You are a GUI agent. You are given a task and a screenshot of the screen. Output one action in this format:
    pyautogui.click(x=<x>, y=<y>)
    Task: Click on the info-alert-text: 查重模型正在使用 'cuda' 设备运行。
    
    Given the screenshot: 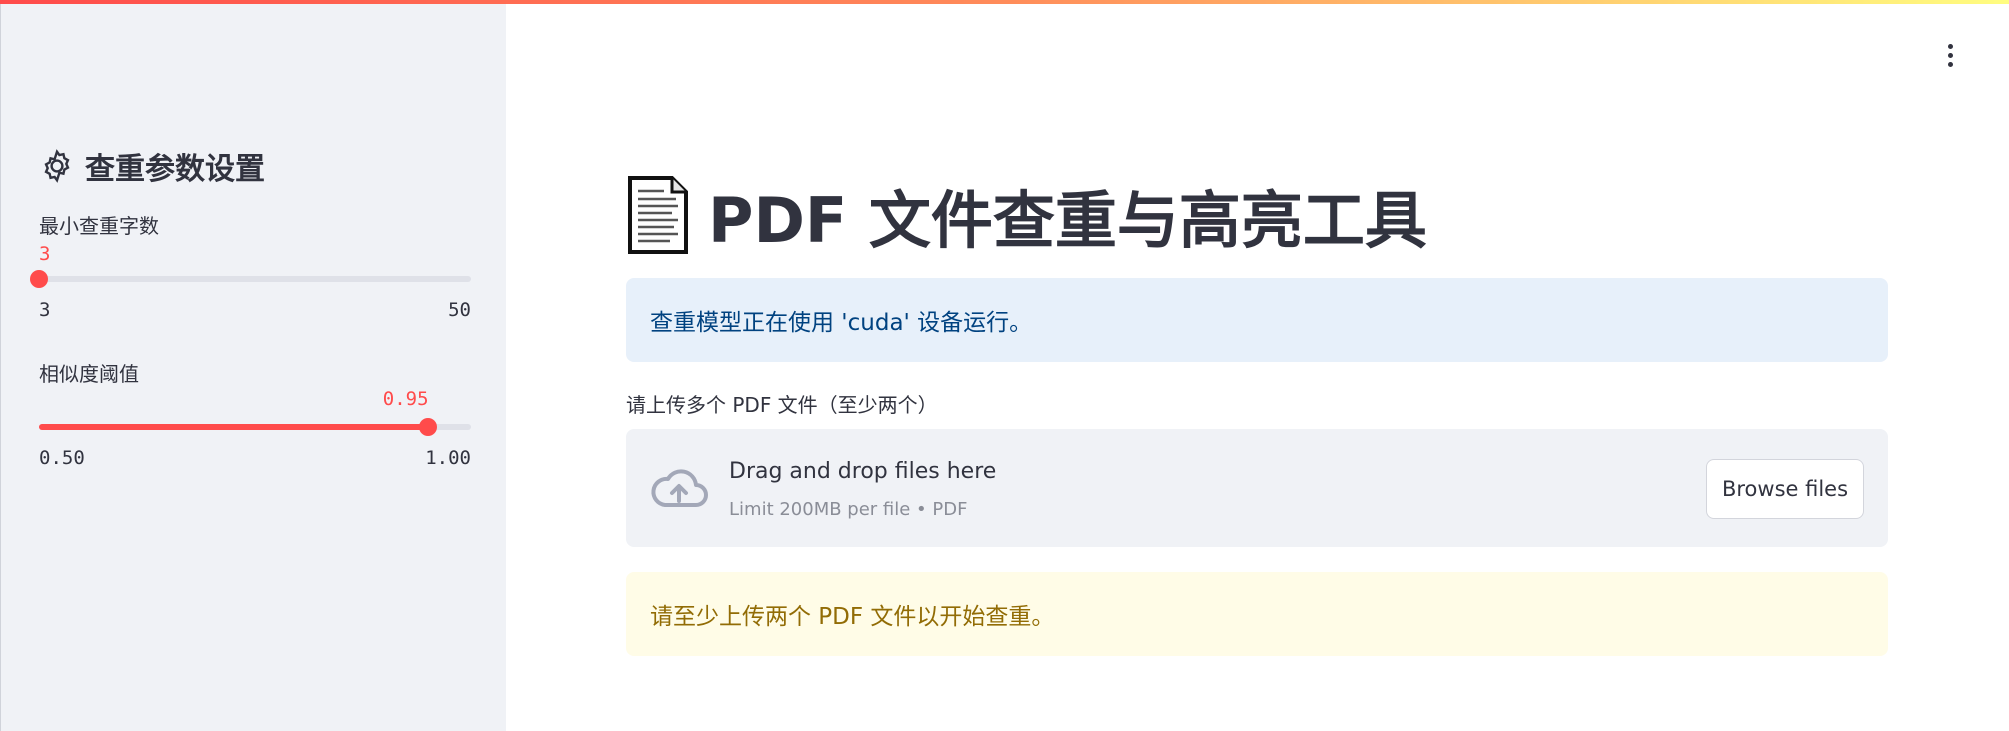 What is the action you would take?
    pyautogui.click(x=841, y=323)
    